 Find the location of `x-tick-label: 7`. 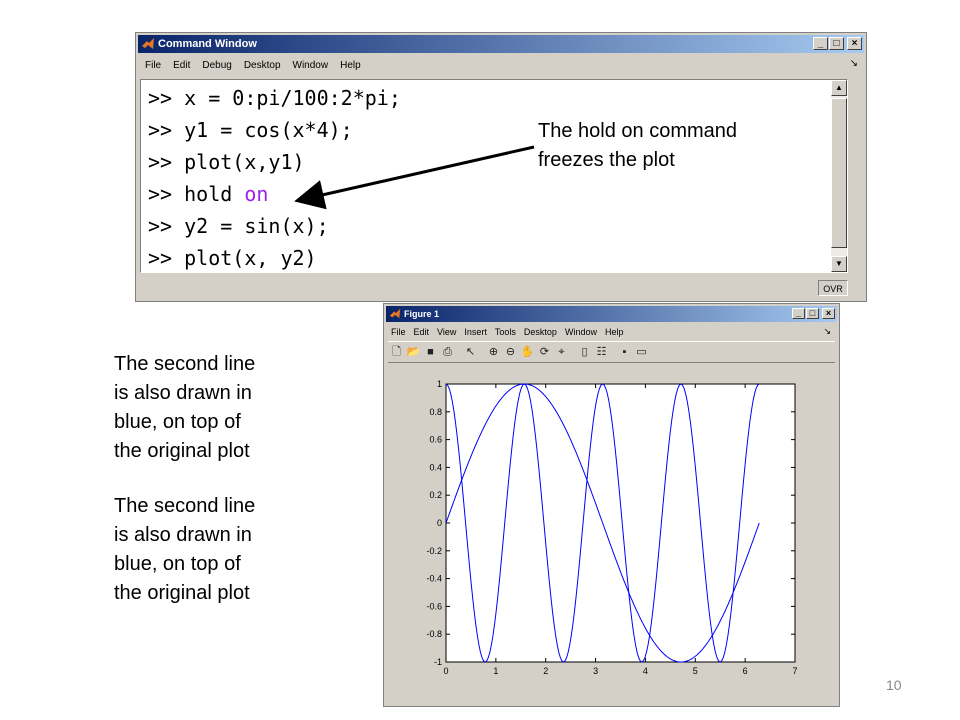

x-tick-label: 7 is located at coordinates (794, 671).